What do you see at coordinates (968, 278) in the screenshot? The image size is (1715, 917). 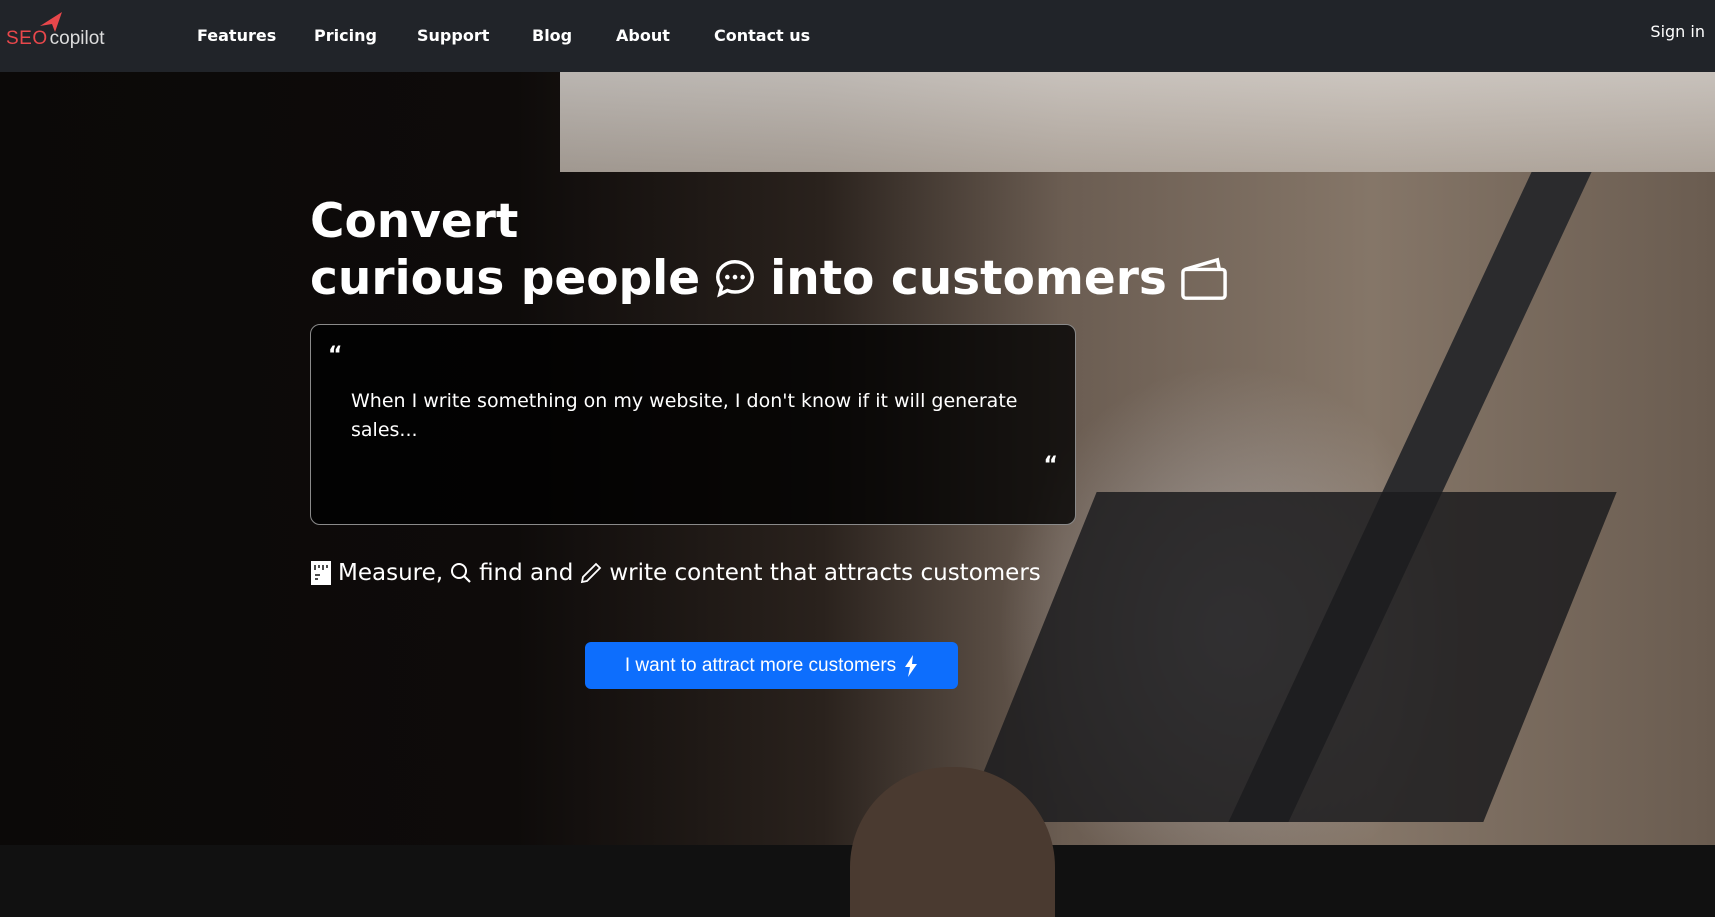 I see `title-part2: into customers` at bounding box center [968, 278].